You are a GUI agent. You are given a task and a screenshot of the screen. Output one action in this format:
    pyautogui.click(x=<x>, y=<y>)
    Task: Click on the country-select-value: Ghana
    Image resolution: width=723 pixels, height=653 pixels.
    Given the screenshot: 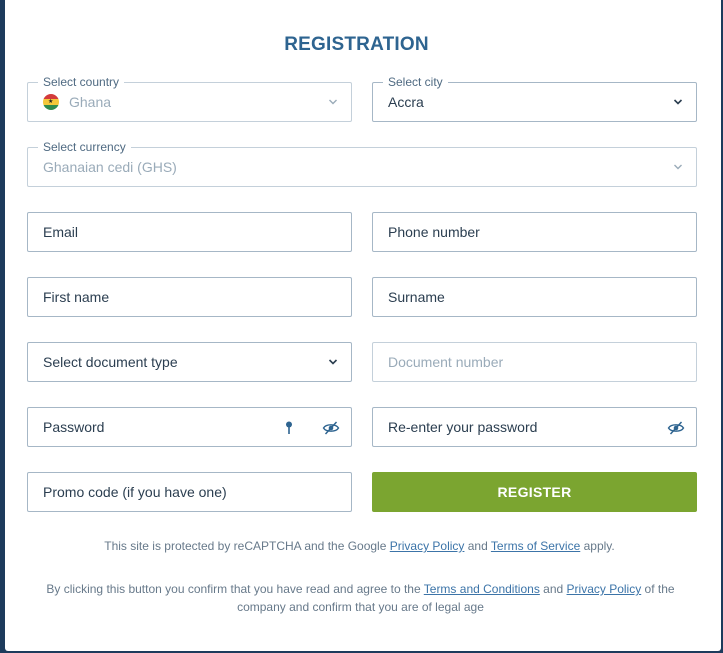 What is the action you would take?
    pyautogui.click(x=90, y=102)
    